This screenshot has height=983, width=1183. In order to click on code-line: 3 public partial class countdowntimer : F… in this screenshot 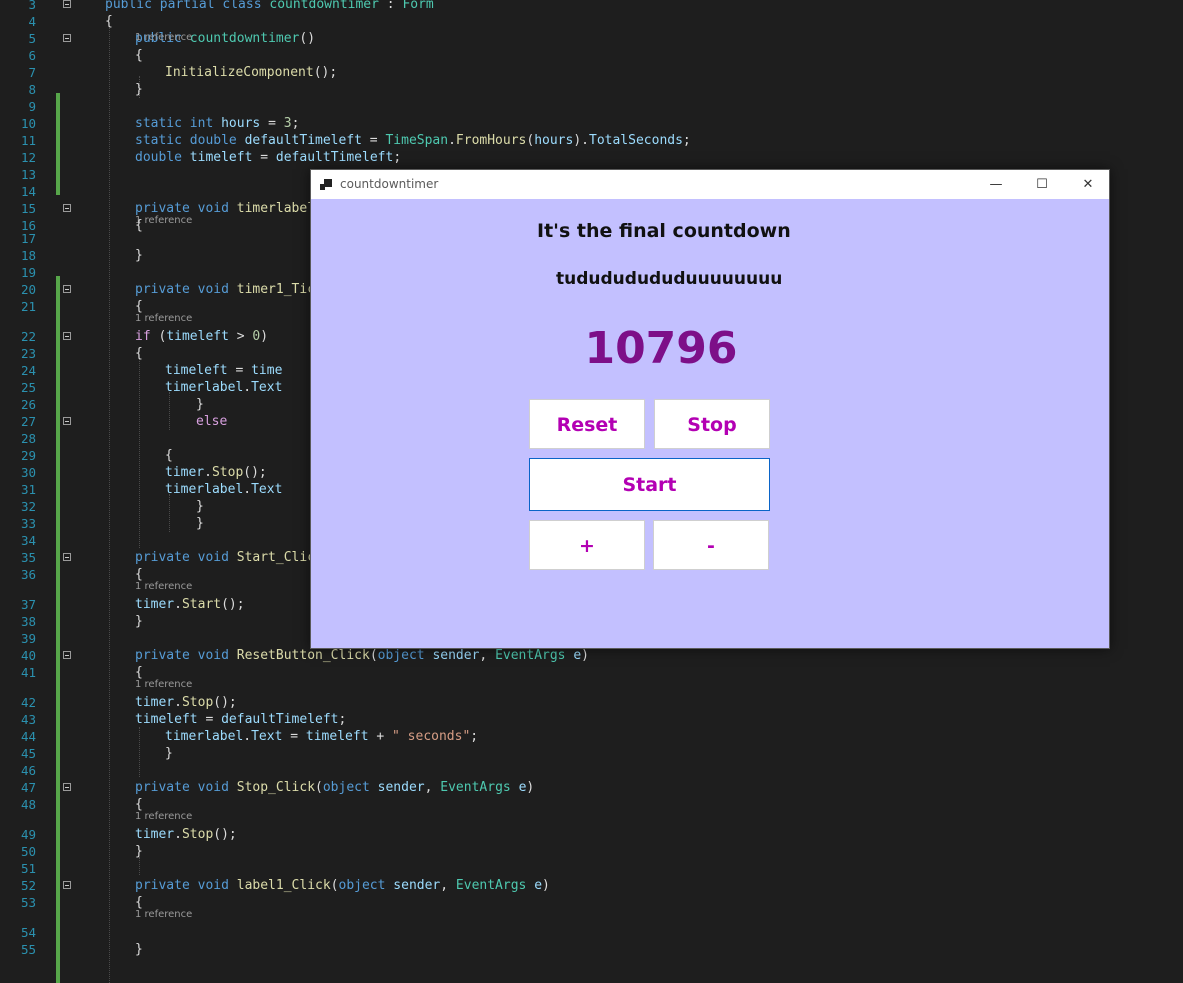, I will do `click(591, 6)`.